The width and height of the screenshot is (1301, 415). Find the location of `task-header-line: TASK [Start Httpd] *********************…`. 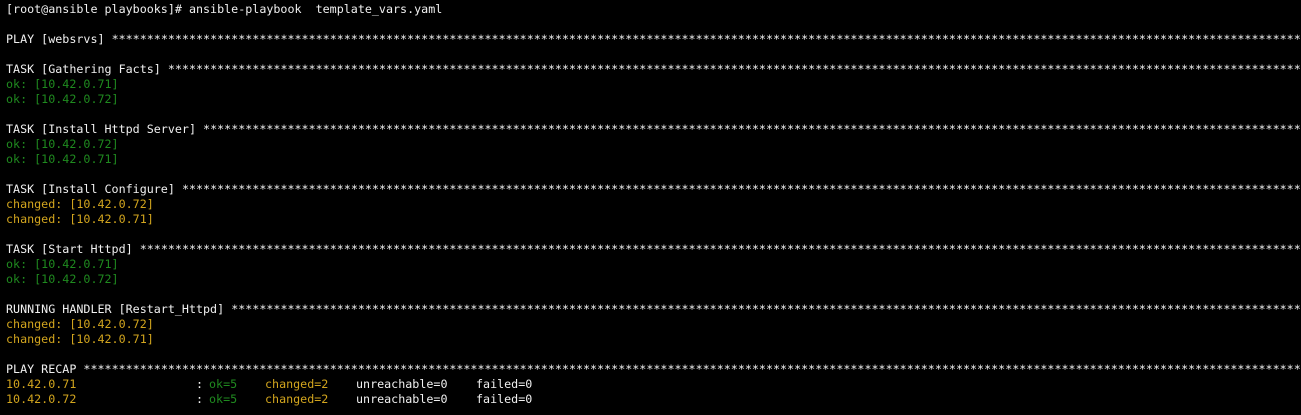

task-header-line: TASK [Start Httpd] *********************… is located at coordinates (653, 249).